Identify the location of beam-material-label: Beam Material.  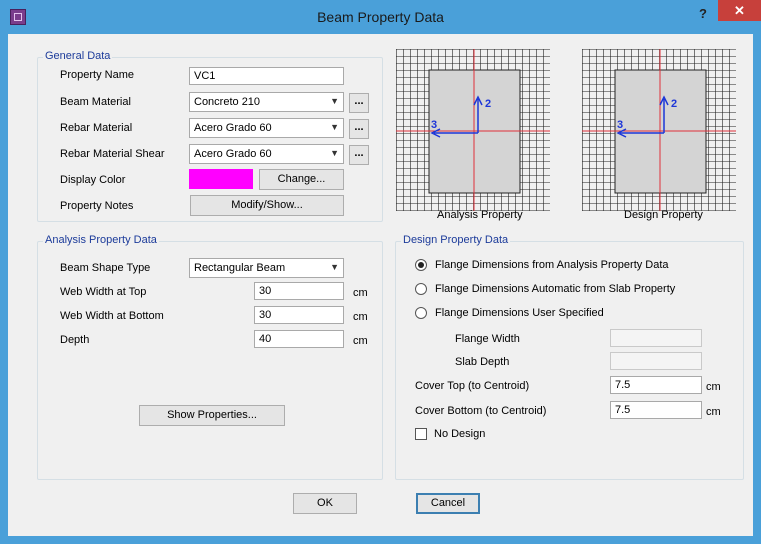
(95, 102).